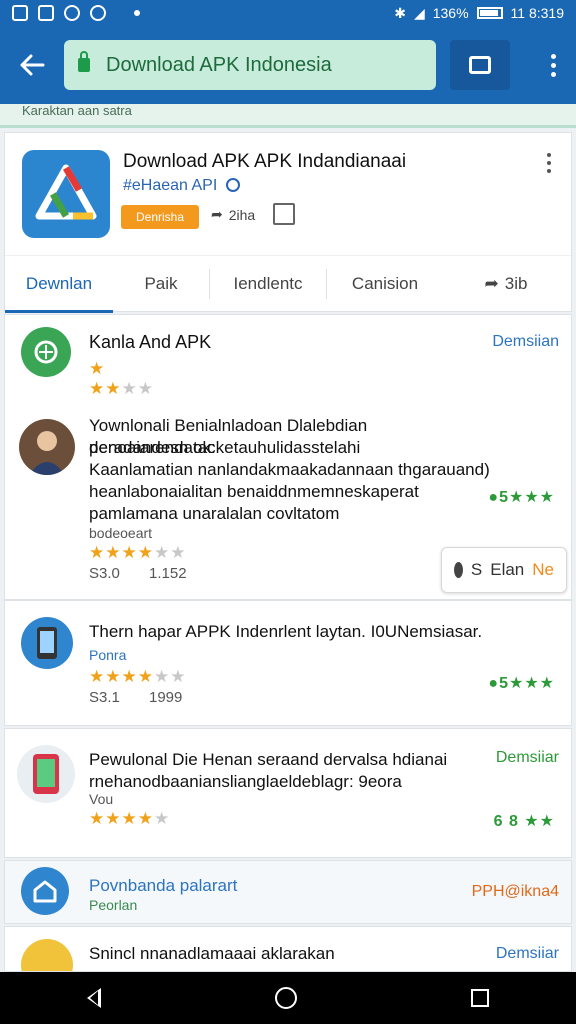 The height and width of the screenshot is (1024, 576). What do you see at coordinates (84, 61) in the screenshot?
I see `lock-icon` at bounding box center [84, 61].